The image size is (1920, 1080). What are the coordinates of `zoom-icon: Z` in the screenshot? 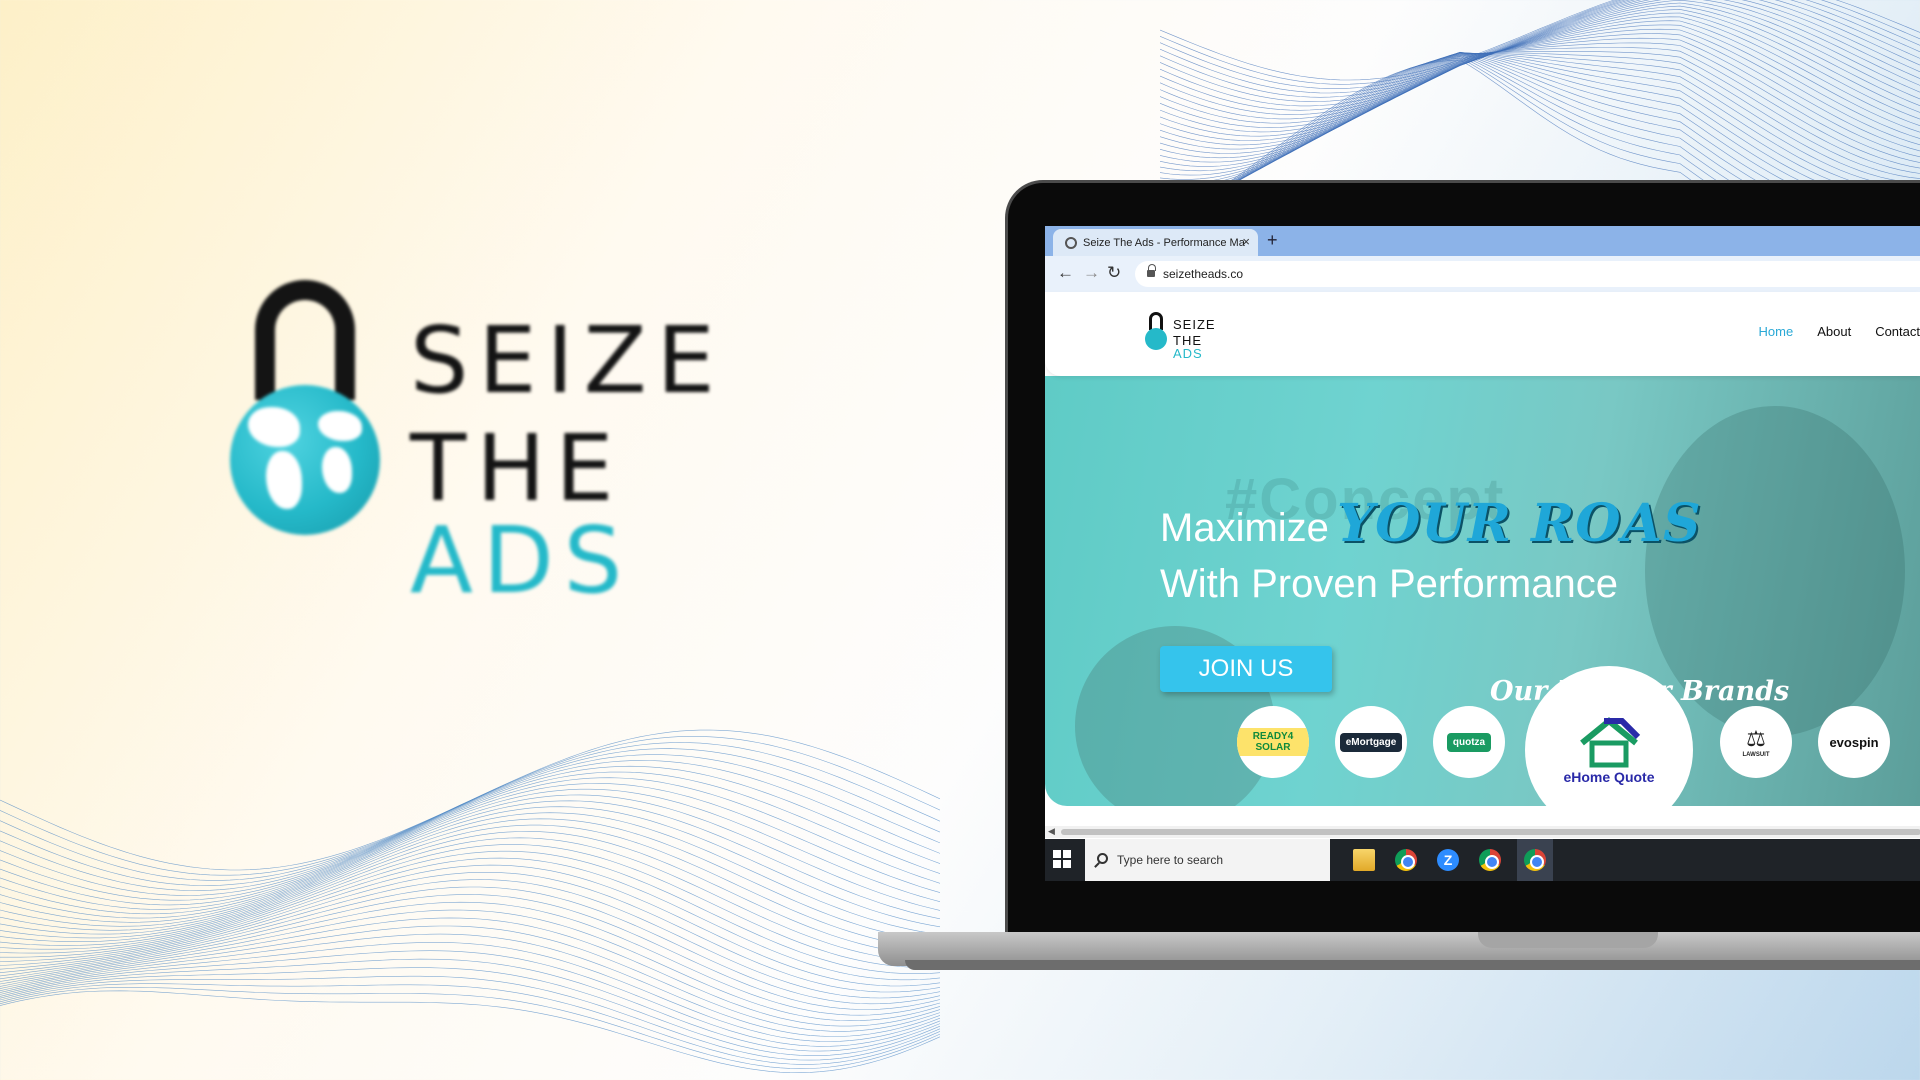 It's located at (1448, 860).